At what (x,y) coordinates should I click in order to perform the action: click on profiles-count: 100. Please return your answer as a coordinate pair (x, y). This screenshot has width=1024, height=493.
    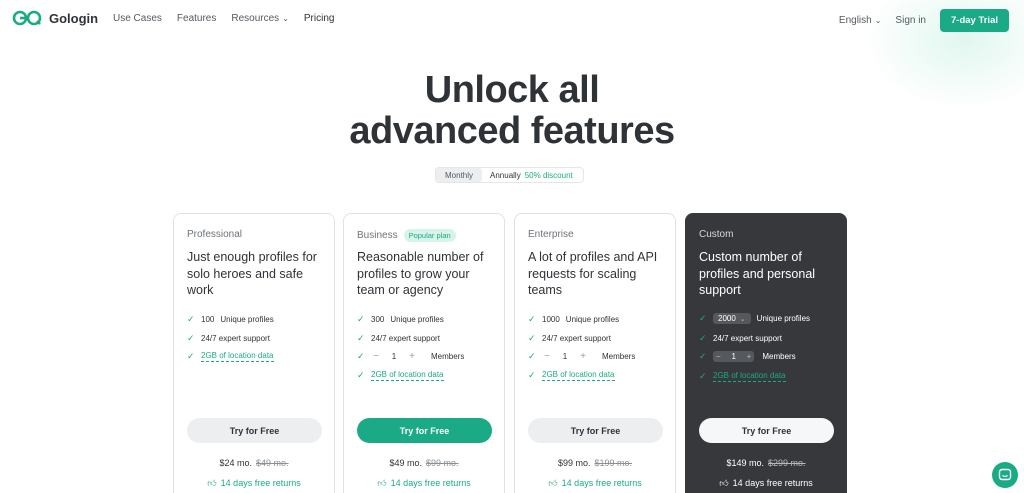
    Looking at the image, I should click on (208, 319).